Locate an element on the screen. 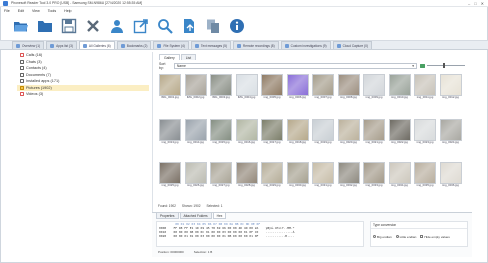 The height and width of the screenshot is (263, 488). view-tabs: Gallery List is located at coordinates (178, 57).